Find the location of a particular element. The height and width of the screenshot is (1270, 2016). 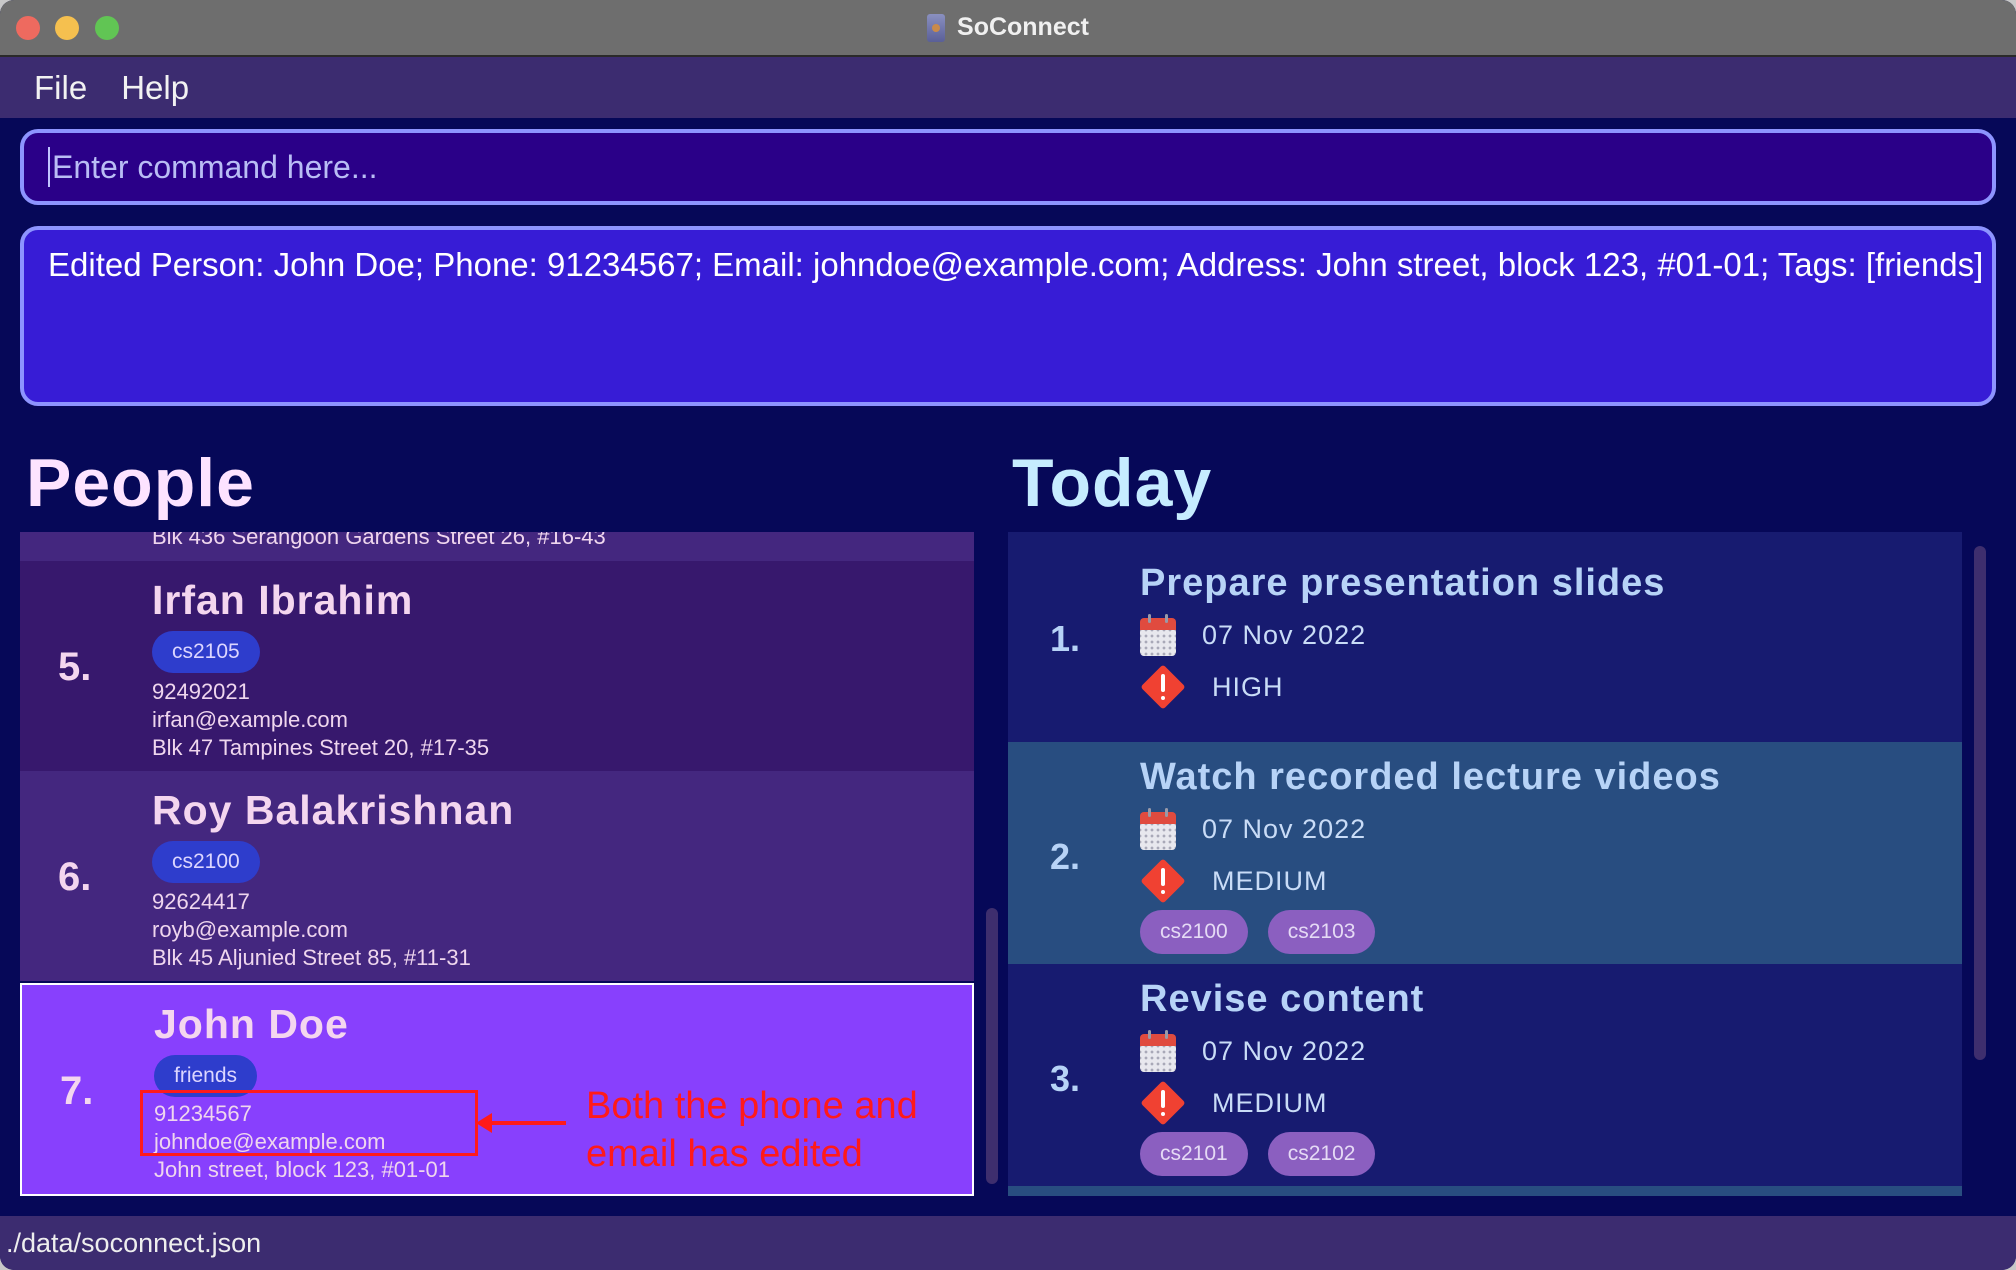

task-index: 1. is located at coordinates (1065, 638).